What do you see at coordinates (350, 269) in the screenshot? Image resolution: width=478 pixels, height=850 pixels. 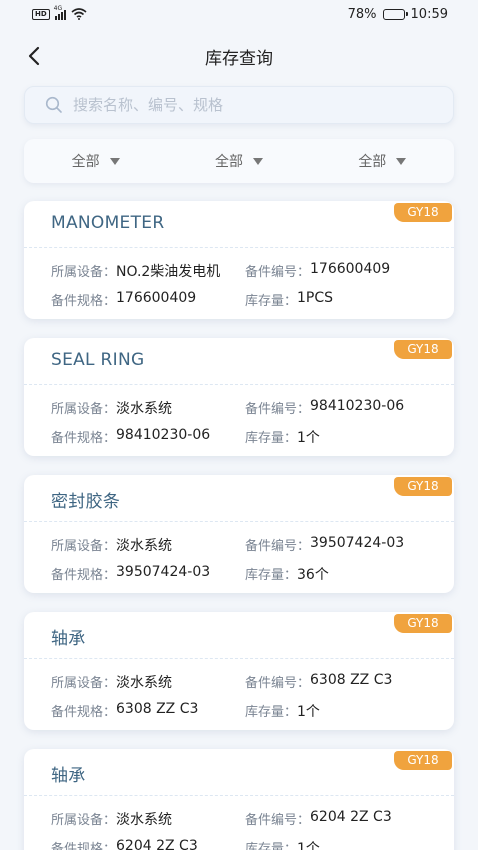 I see `code-value: 176600409` at bounding box center [350, 269].